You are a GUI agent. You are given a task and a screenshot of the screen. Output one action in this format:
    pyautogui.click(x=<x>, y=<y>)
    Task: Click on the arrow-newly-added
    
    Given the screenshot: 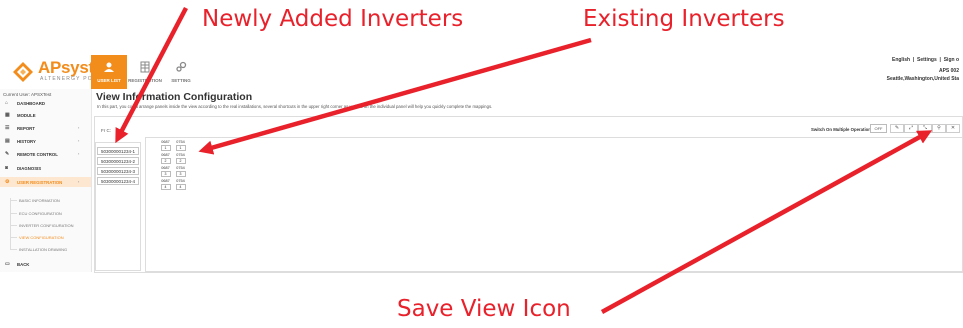 What is the action you would take?
    pyautogui.click(x=151, y=75)
    